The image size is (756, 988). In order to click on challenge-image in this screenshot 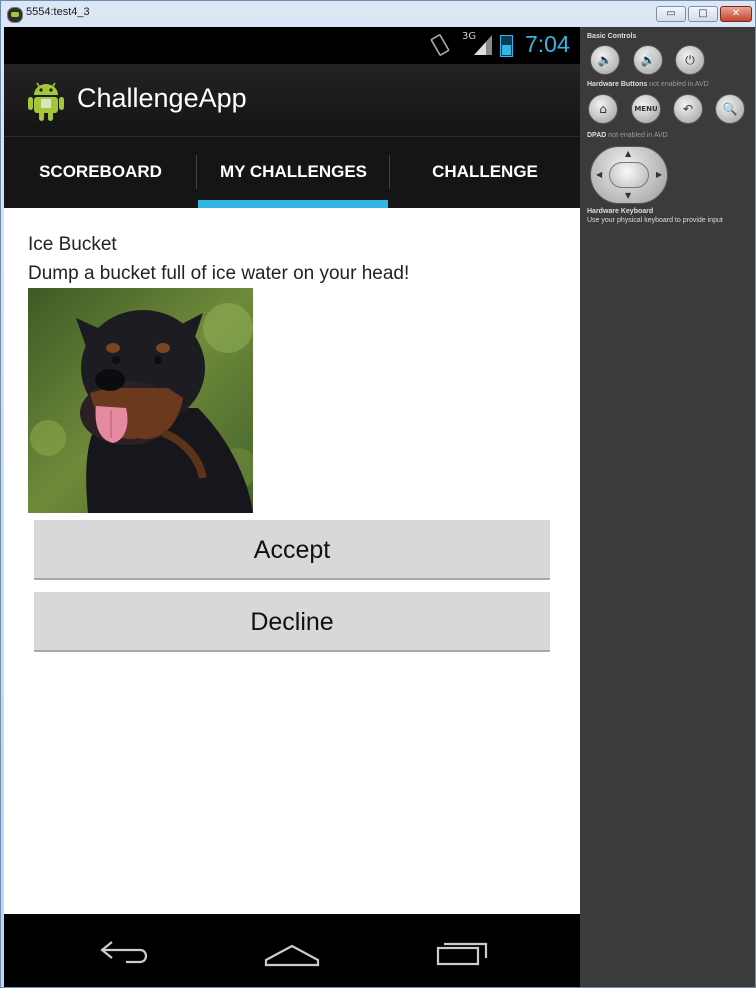, I will do `click(140, 400)`.